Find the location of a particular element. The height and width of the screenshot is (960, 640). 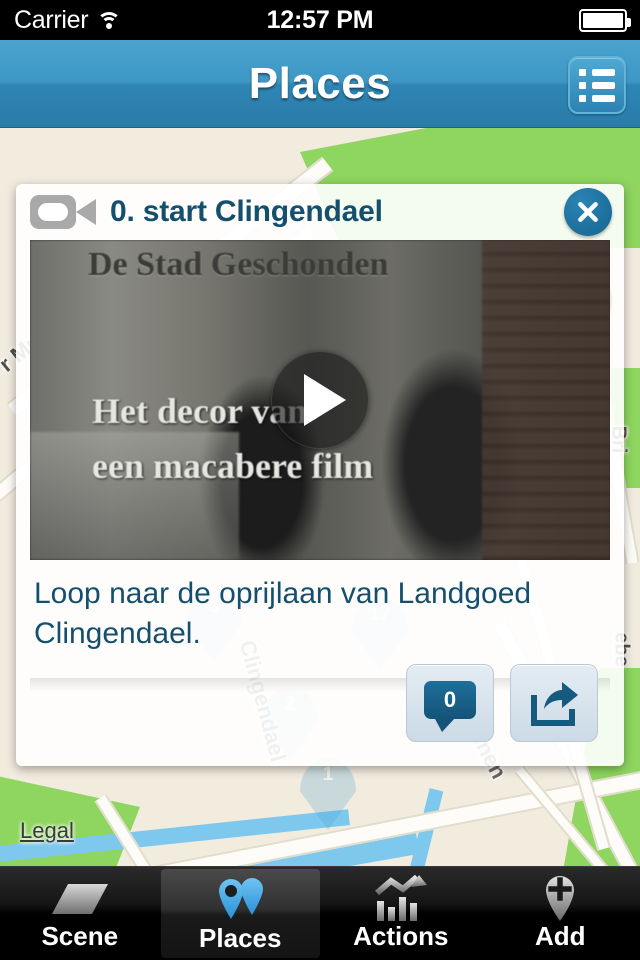

page-title: Places is located at coordinates (320, 83).